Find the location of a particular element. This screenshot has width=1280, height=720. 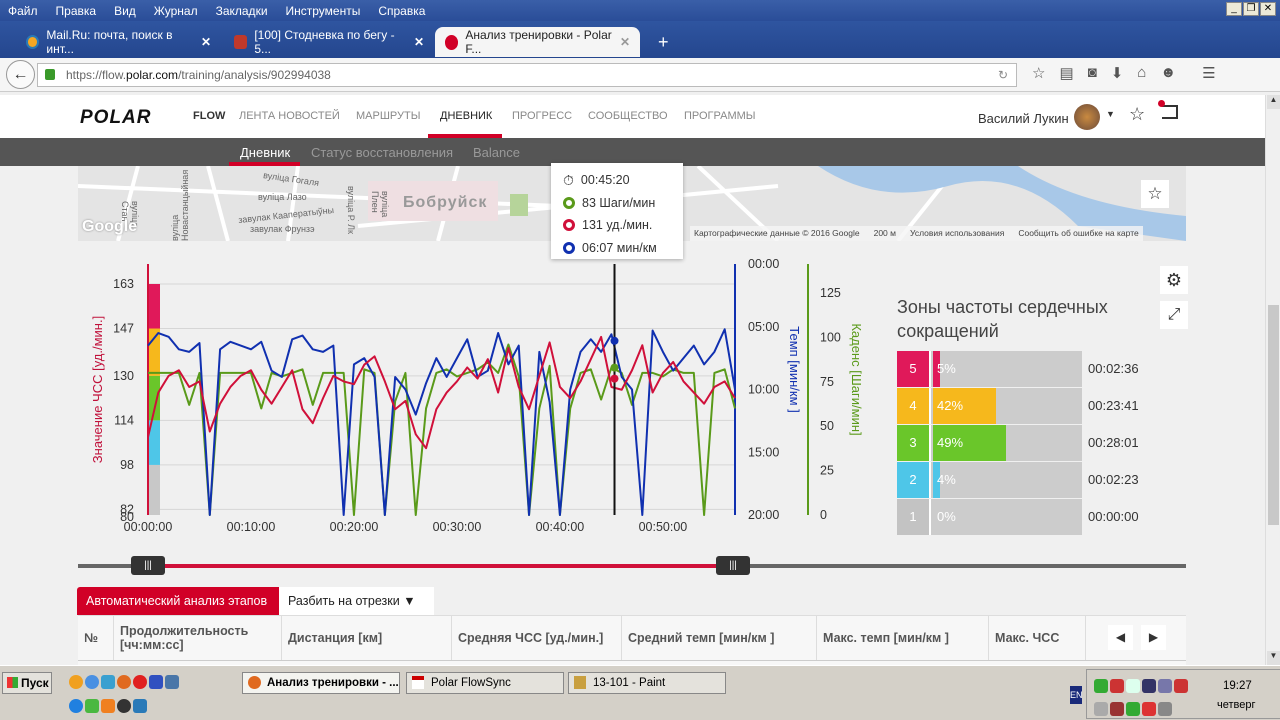

range-slider-start-handle: ||| is located at coordinates (148, 565).